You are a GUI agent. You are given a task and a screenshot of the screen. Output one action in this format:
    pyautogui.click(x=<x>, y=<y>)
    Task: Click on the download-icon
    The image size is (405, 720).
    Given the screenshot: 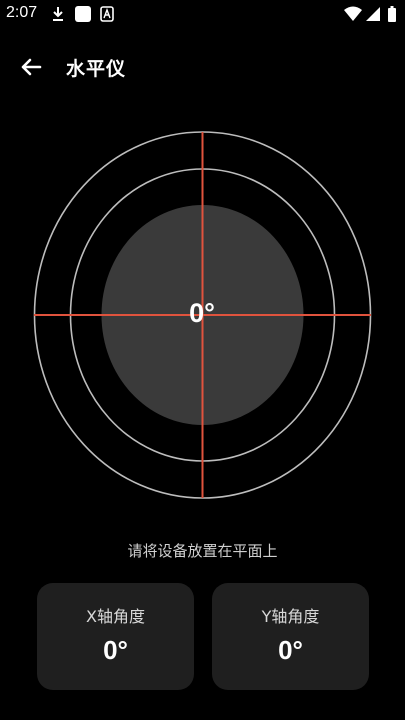 What is the action you would take?
    pyautogui.click(x=58, y=14)
    